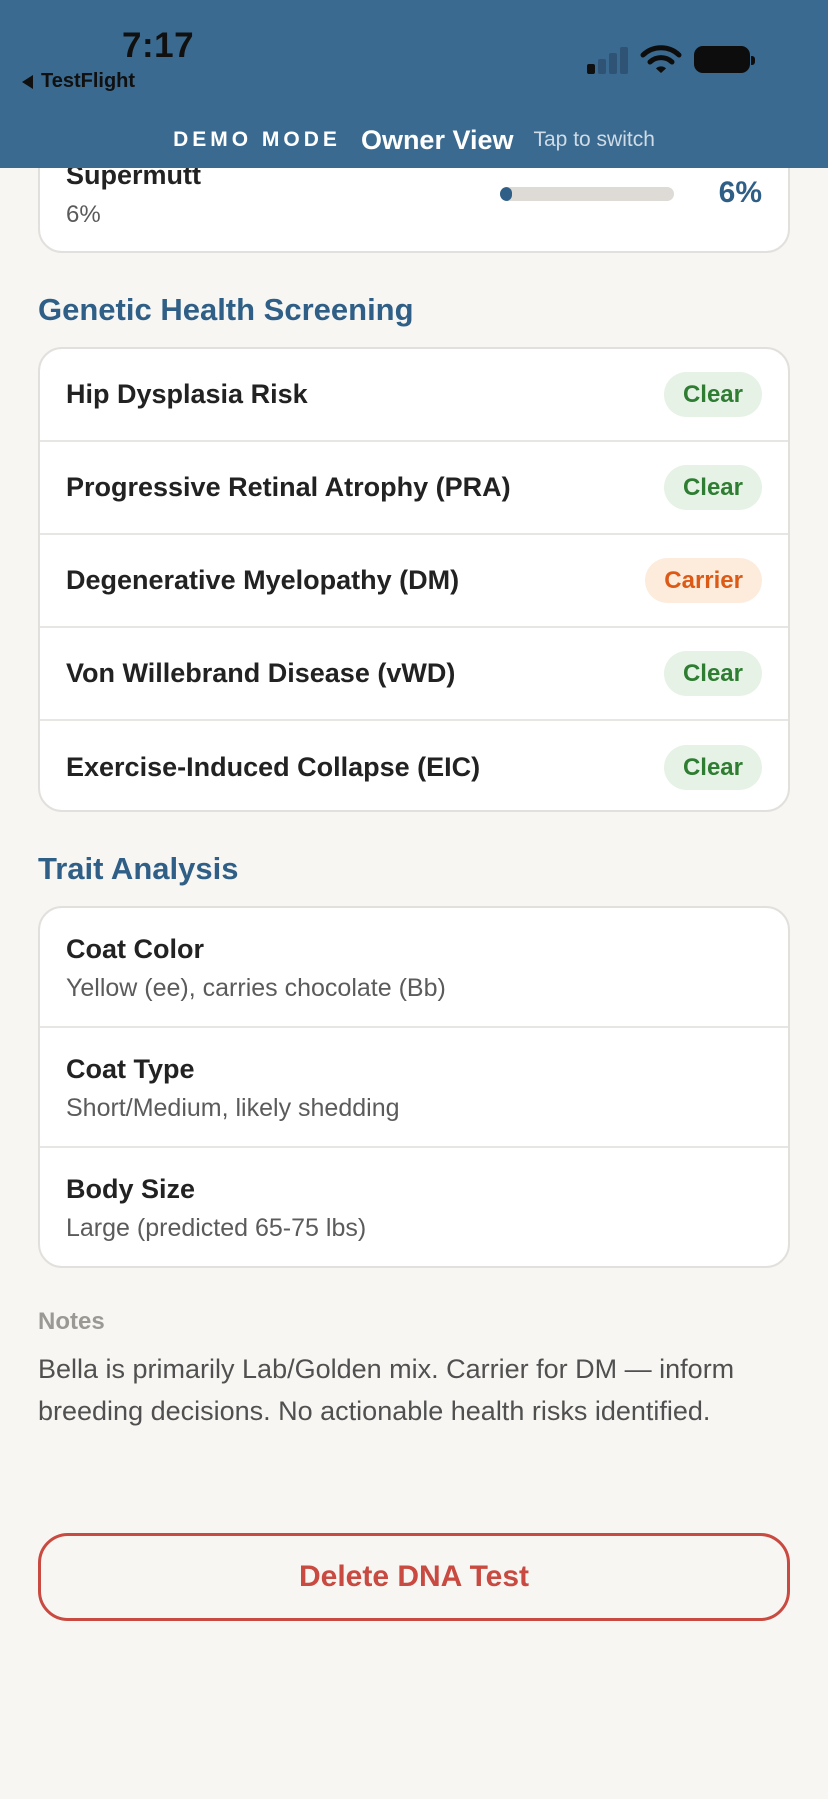  I want to click on traits-section-title: Trait Analysis, so click(138, 868).